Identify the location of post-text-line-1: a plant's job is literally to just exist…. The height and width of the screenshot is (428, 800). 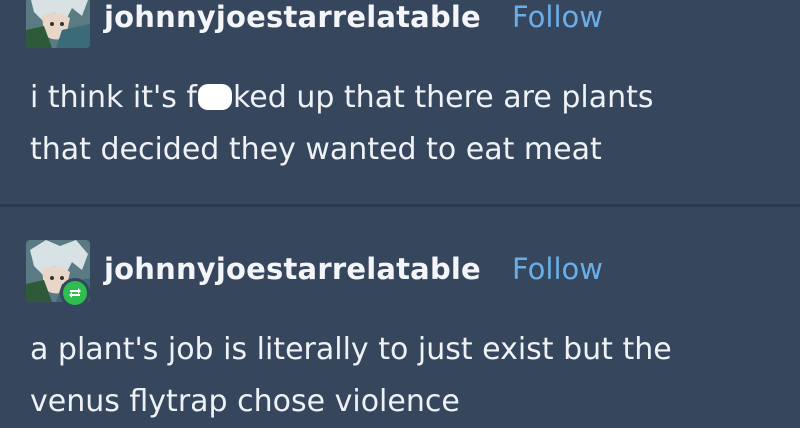
(351, 349).